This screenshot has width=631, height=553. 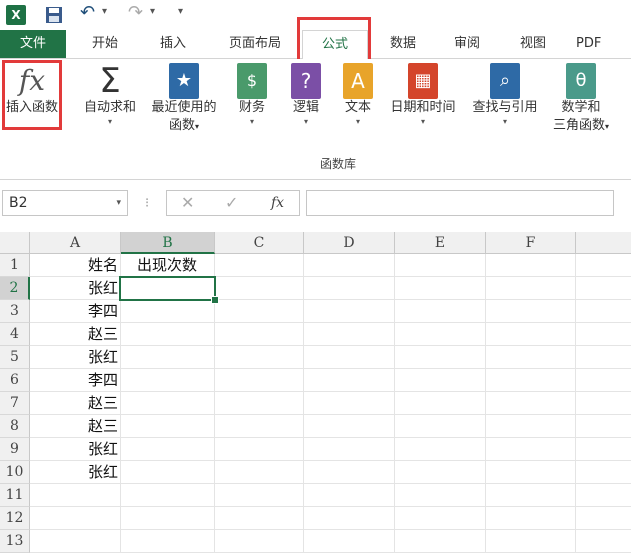 I want to click on row-header-13: 13, so click(x=15, y=541).